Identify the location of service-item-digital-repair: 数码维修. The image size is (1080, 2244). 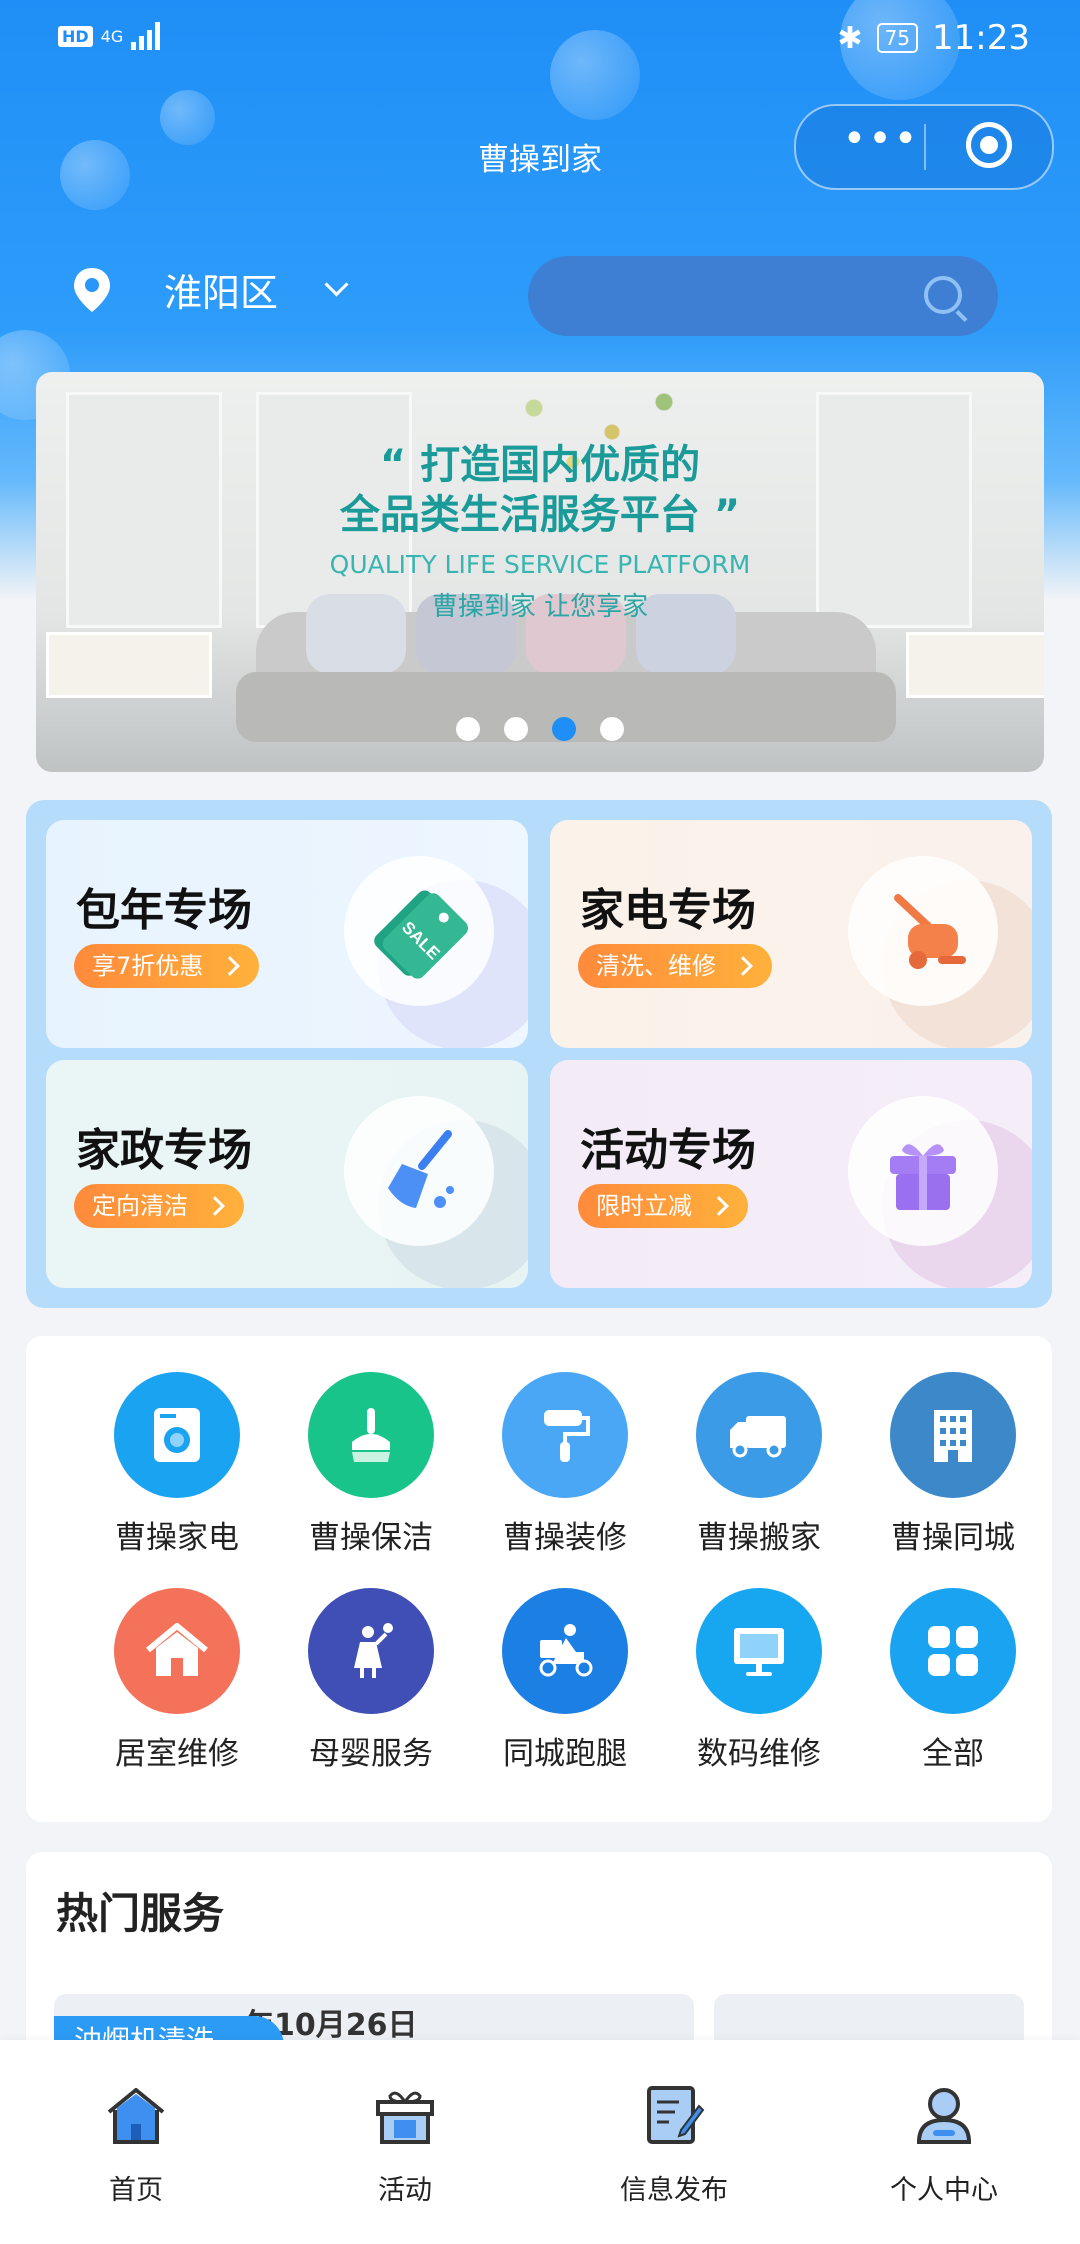
(759, 1680).